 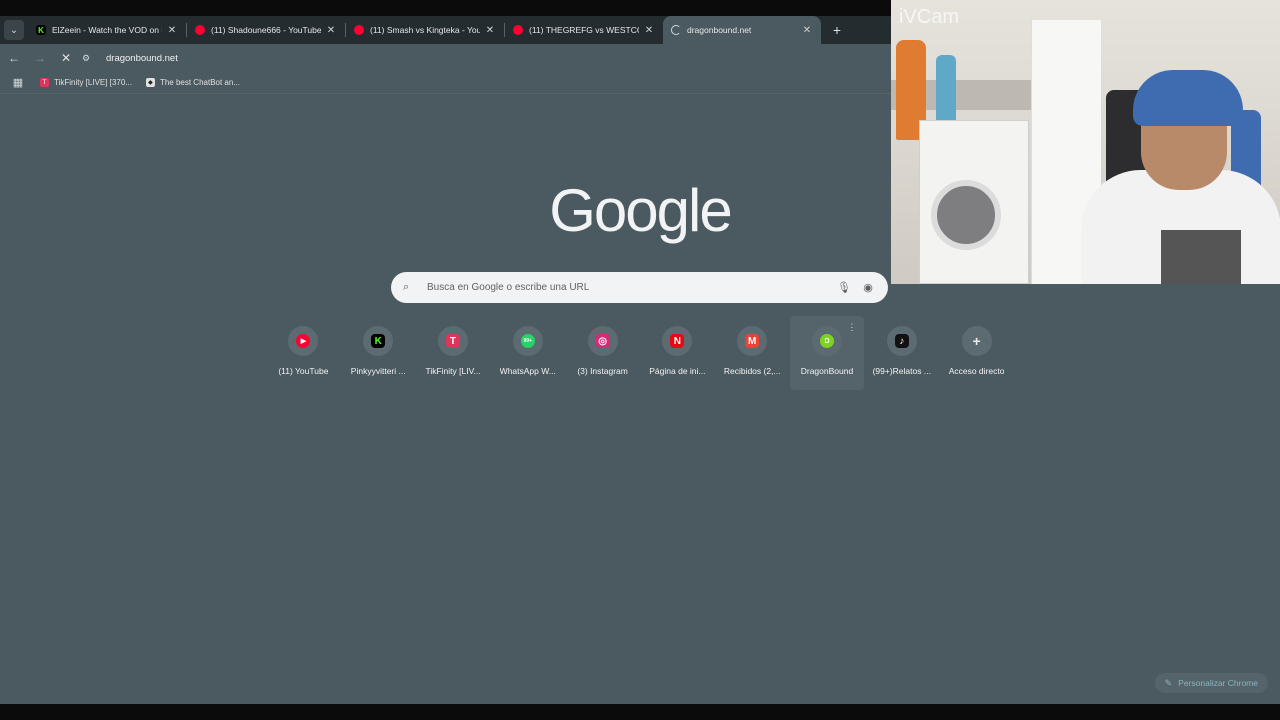 I want to click on search-box: ⌕ 🎙 ◉, so click(x=639, y=287).